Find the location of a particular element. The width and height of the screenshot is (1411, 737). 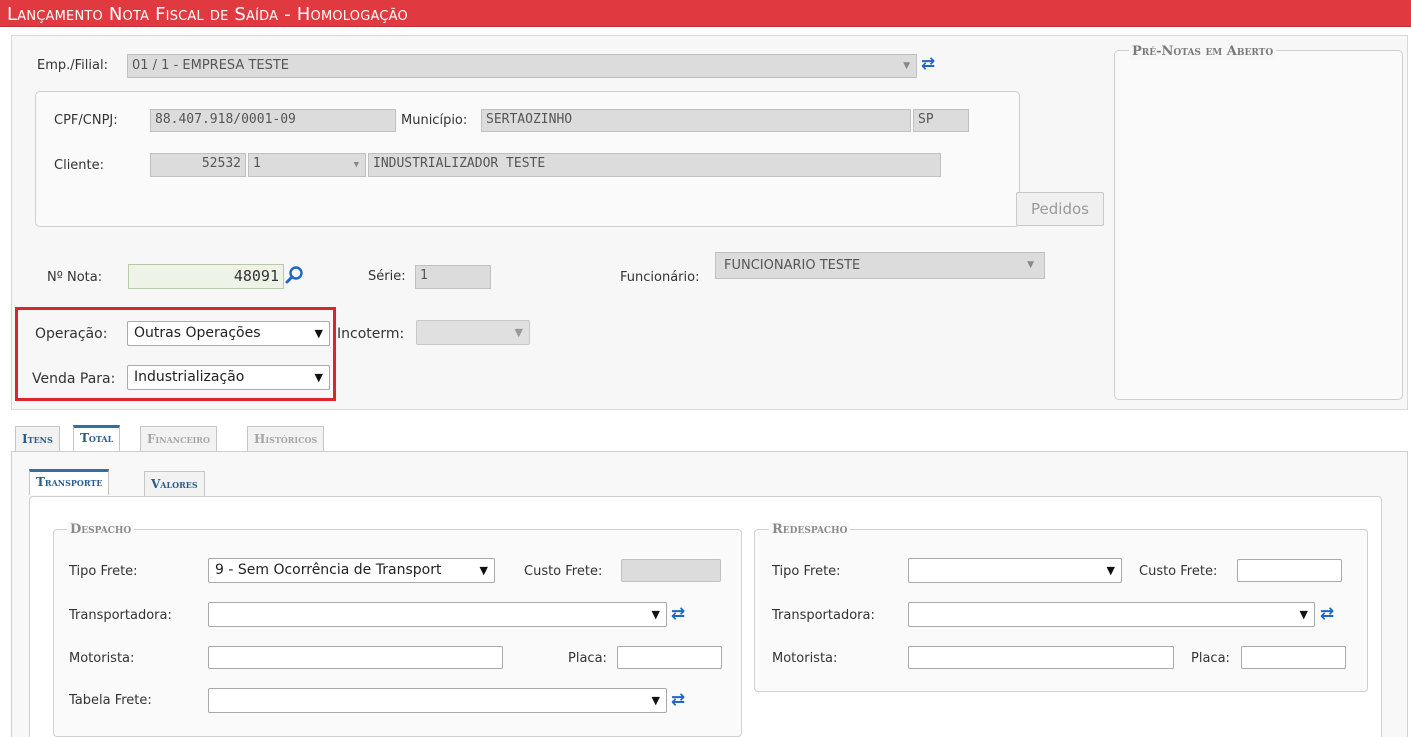

redespacho-transportadora-label: Transportadora: is located at coordinates (823, 615).